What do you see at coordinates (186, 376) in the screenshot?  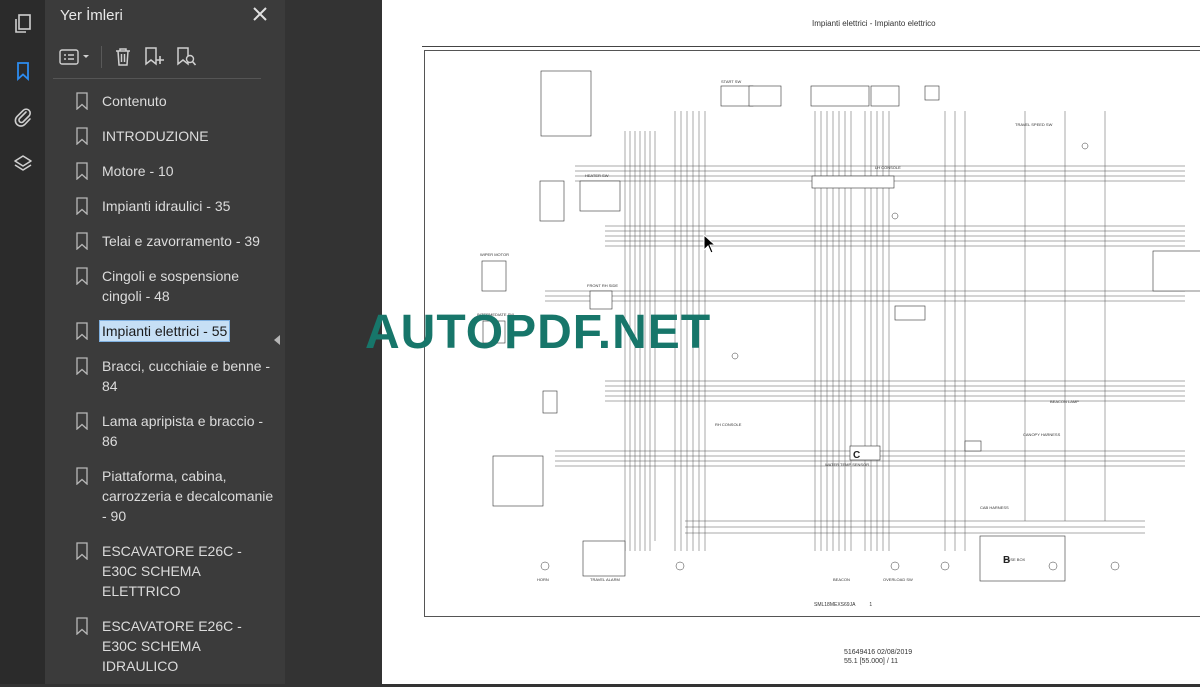 I see `bookmark-label: Bracci, cucchiaie e benne - 84` at bounding box center [186, 376].